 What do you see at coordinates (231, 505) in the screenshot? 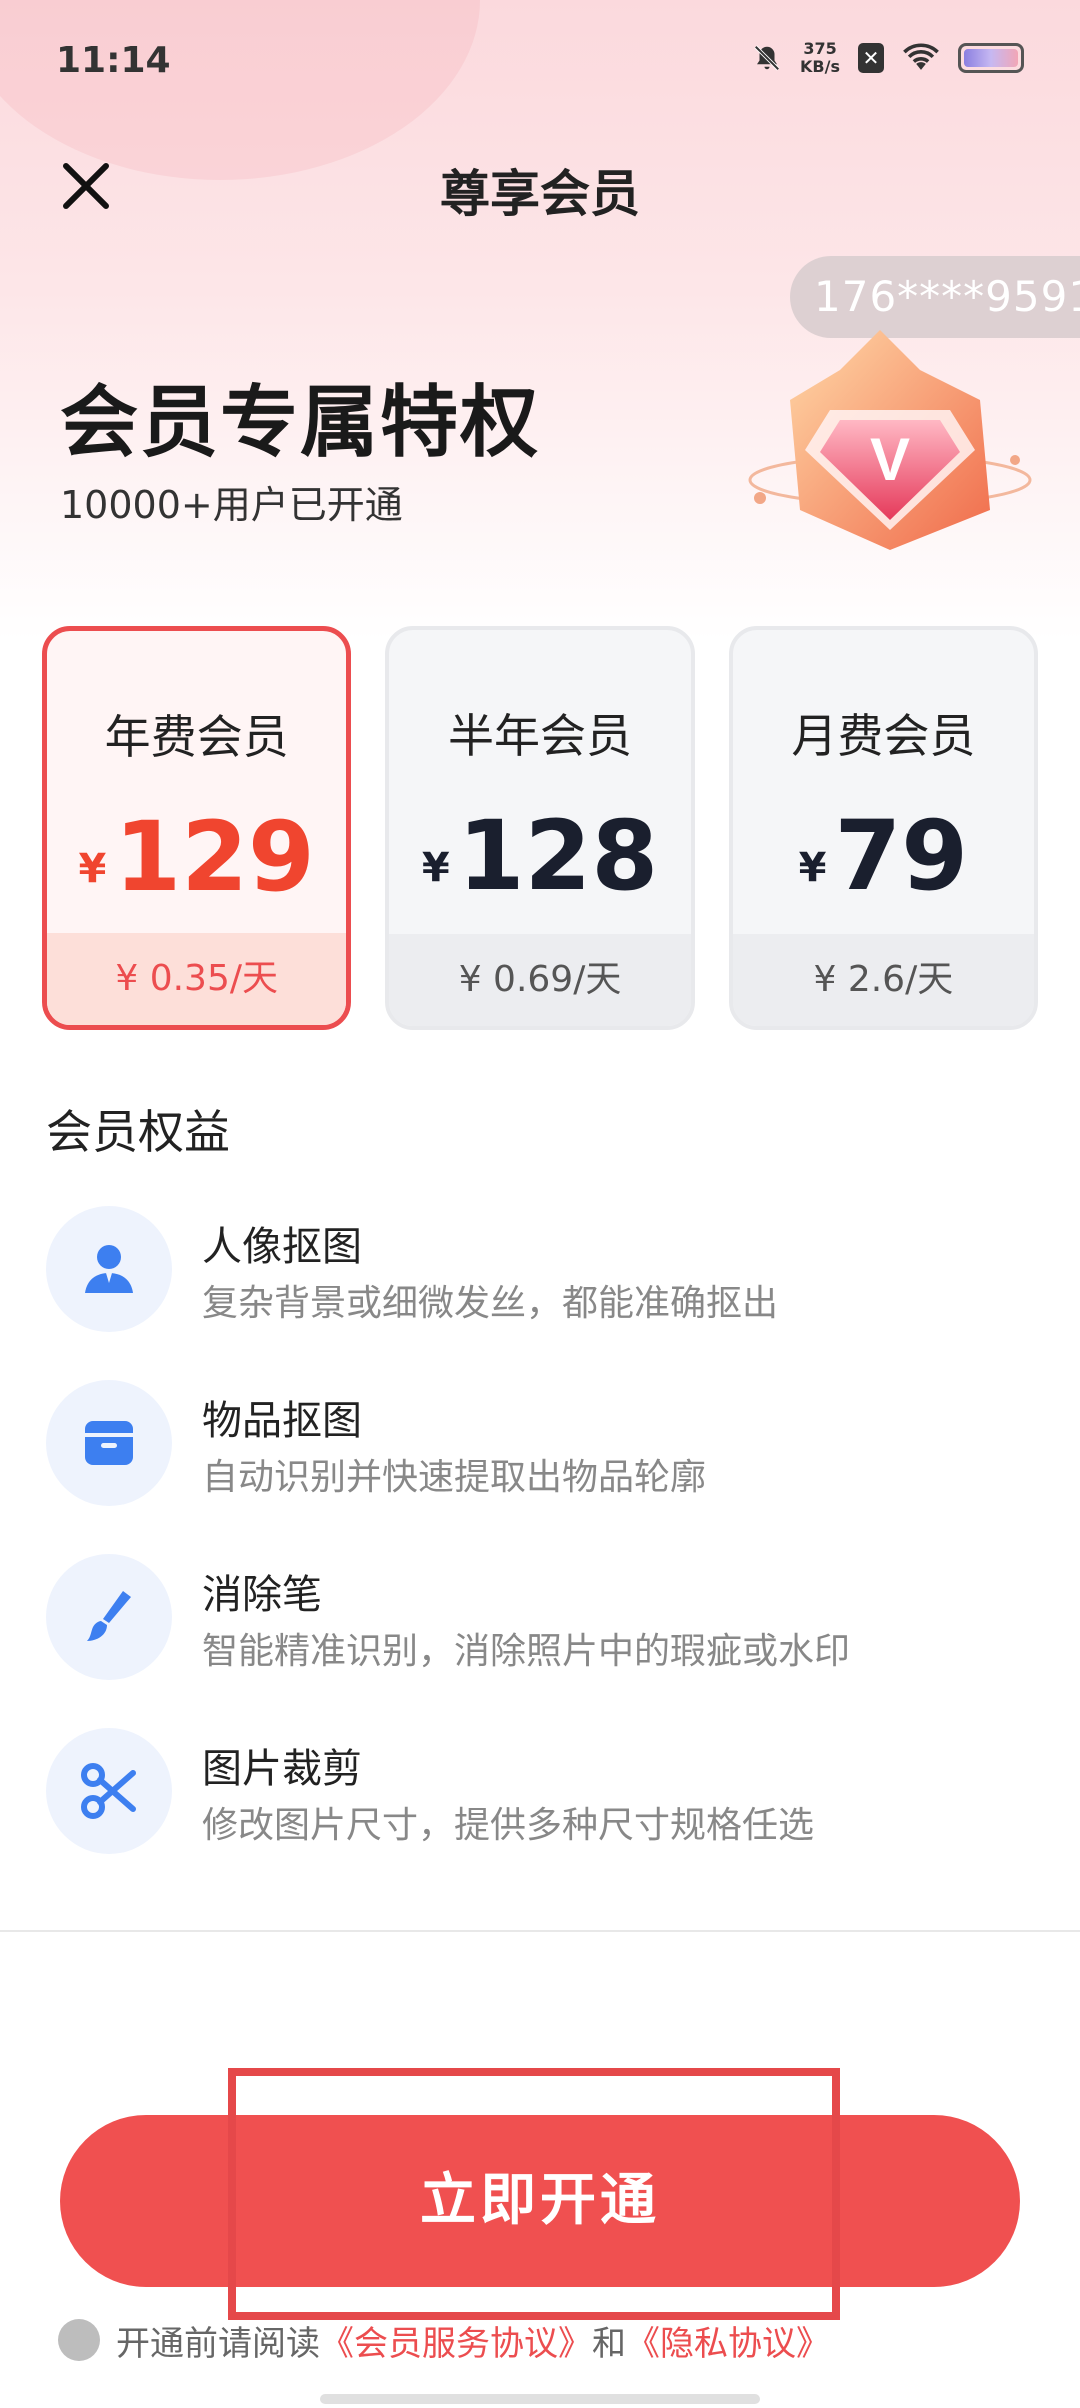
I see `hero-subtitle: 10000+用户已开通` at bounding box center [231, 505].